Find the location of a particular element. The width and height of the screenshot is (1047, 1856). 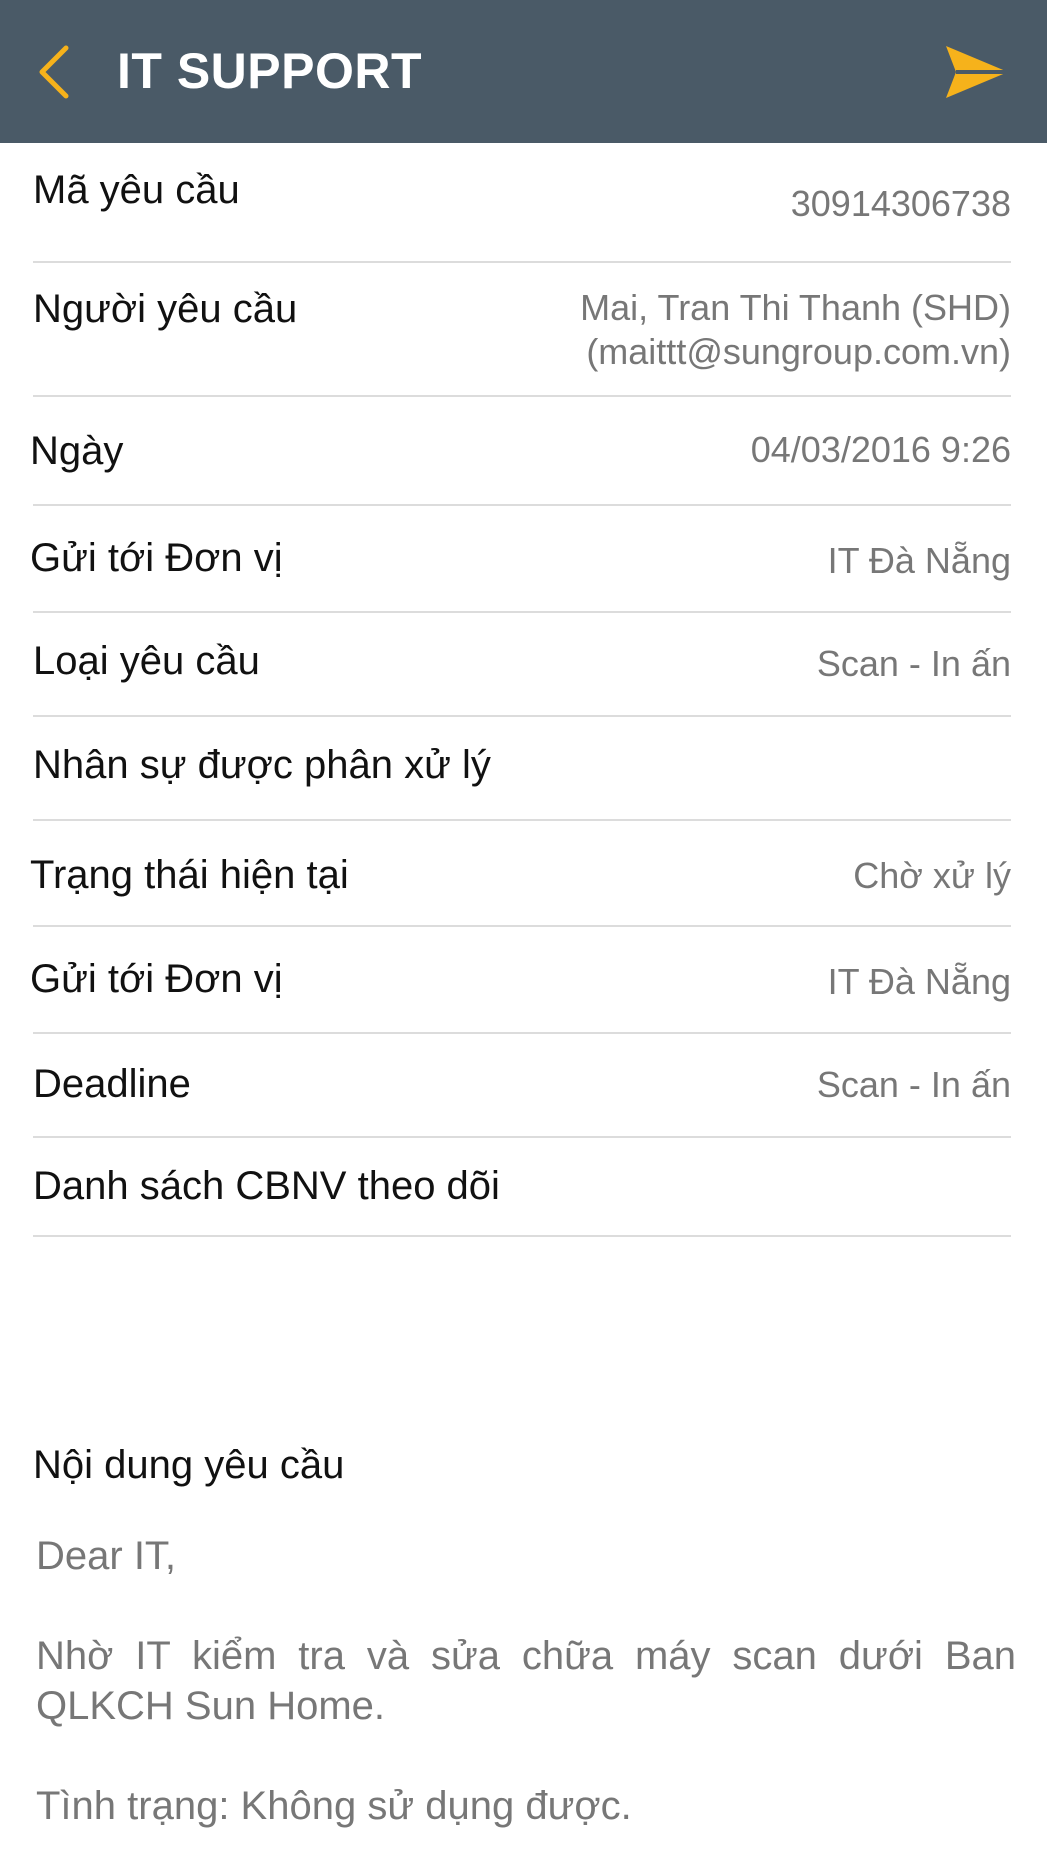

field-value: 04/03/2016 9:26 is located at coordinates (880, 449).